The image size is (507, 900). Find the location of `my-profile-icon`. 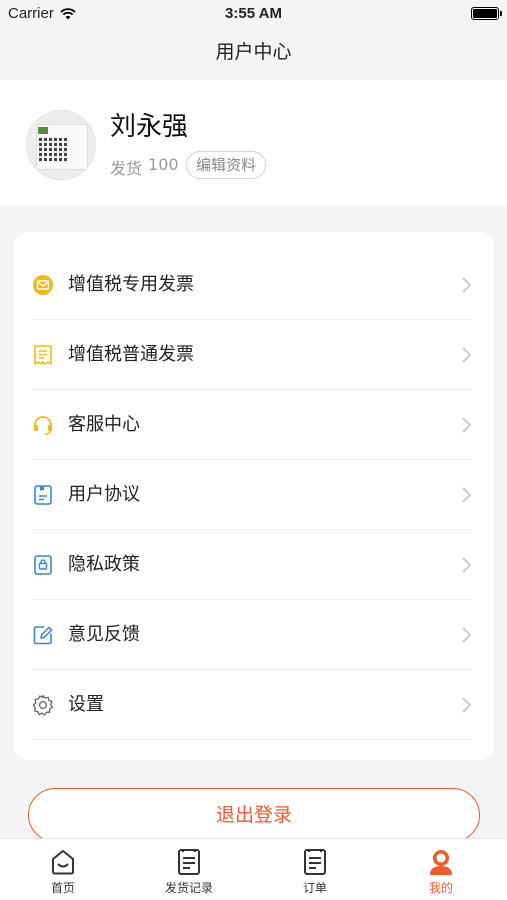

my-profile-icon is located at coordinates (441, 862).